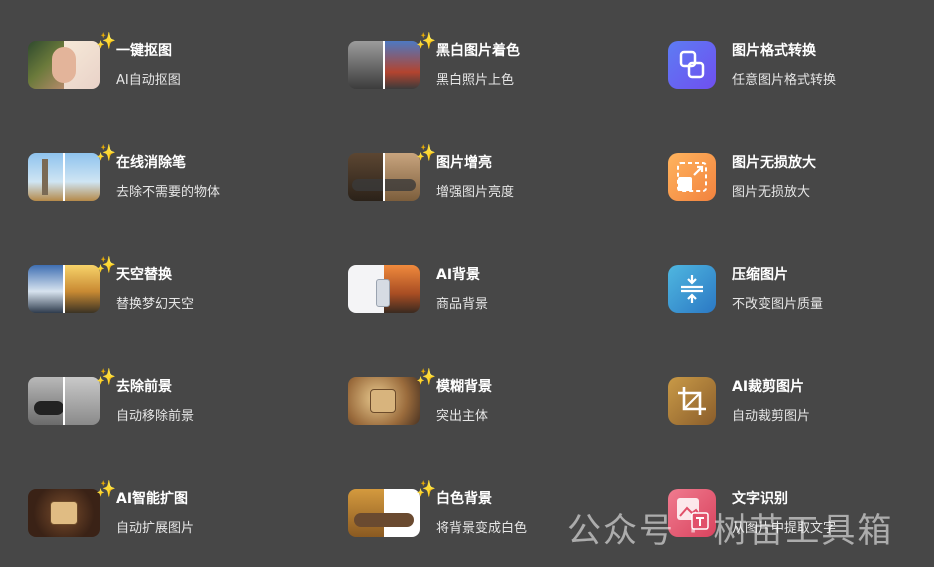 This screenshot has height=567, width=934. Describe the element at coordinates (692, 401) in the screenshot. I see `crop-icon` at that location.